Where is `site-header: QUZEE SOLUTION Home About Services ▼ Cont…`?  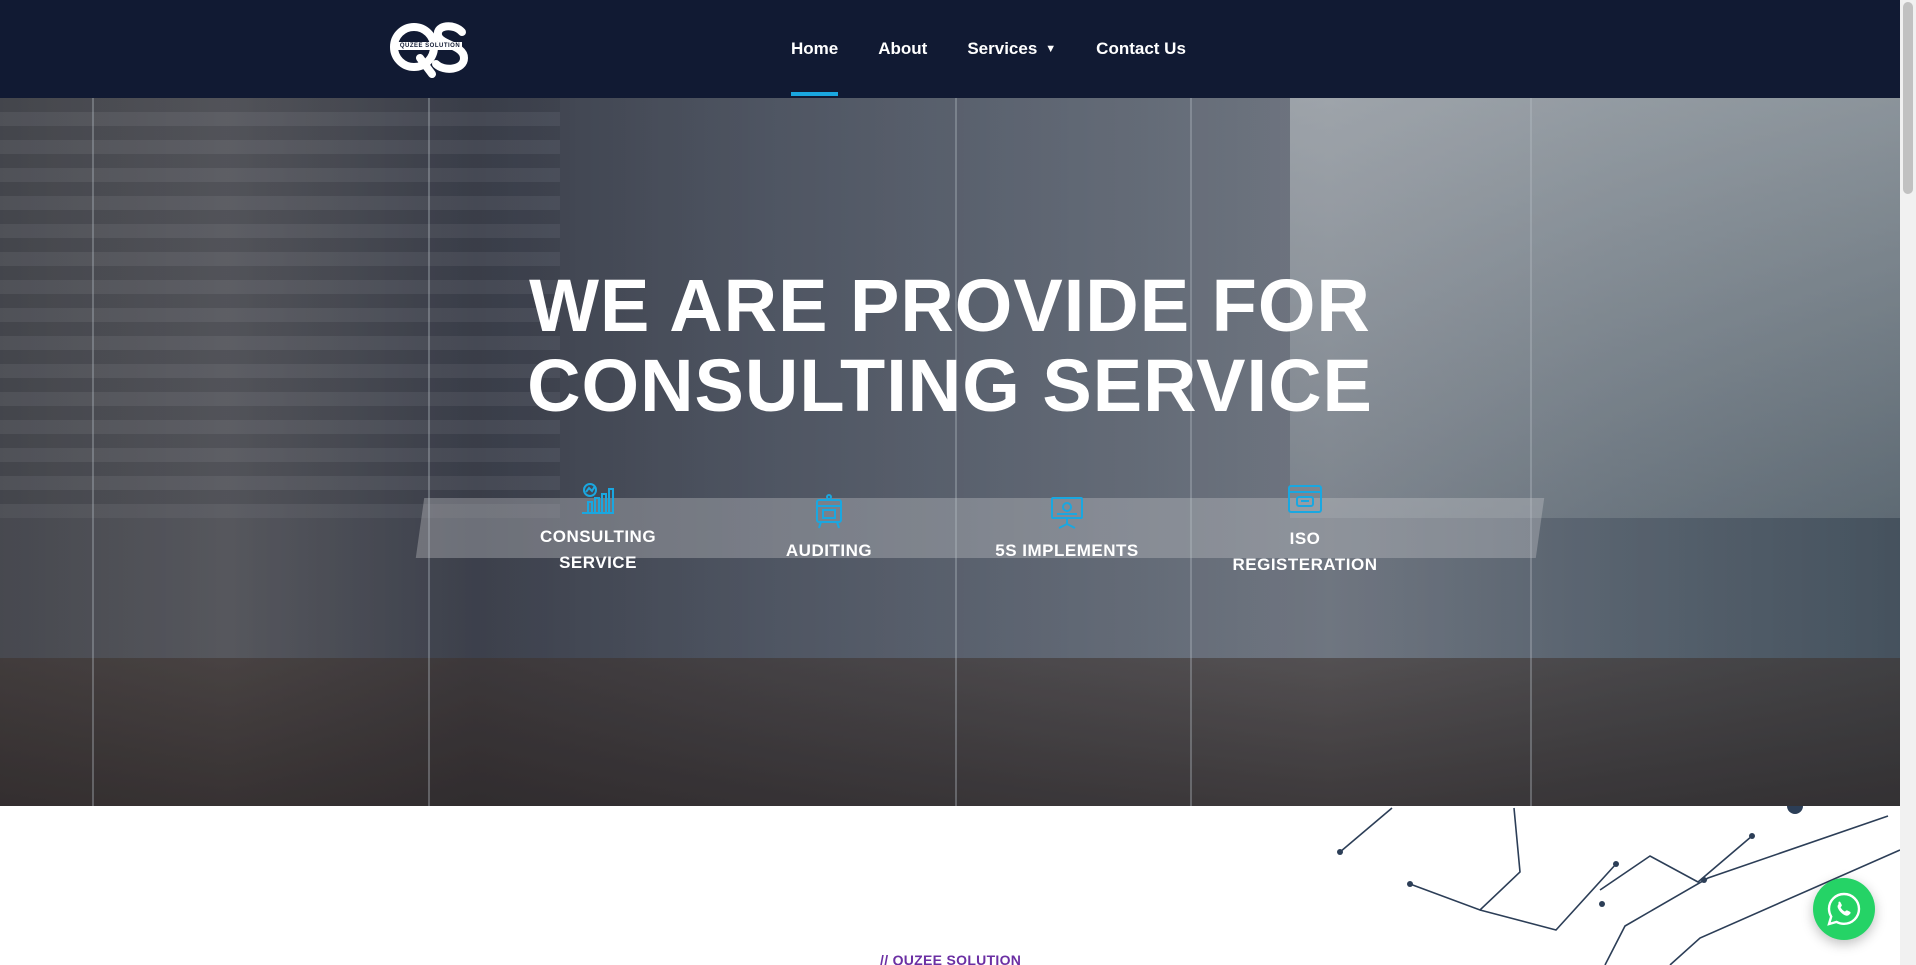
site-header: QUZEE SOLUTION Home About Services ▼ Cont… is located at coordinates (950, 49).